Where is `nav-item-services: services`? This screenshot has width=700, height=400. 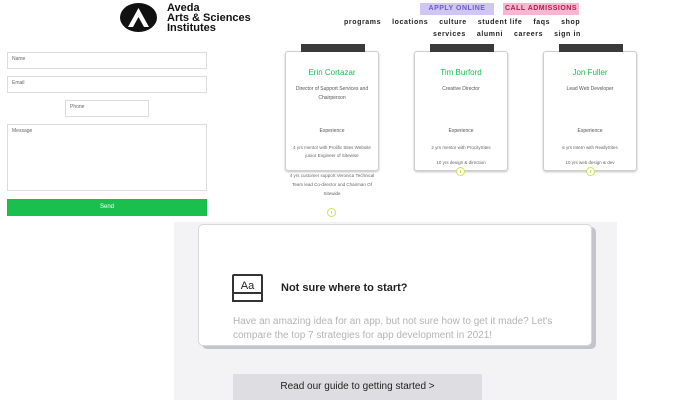 nav-item-services: services is located at coordinates (449, 34).